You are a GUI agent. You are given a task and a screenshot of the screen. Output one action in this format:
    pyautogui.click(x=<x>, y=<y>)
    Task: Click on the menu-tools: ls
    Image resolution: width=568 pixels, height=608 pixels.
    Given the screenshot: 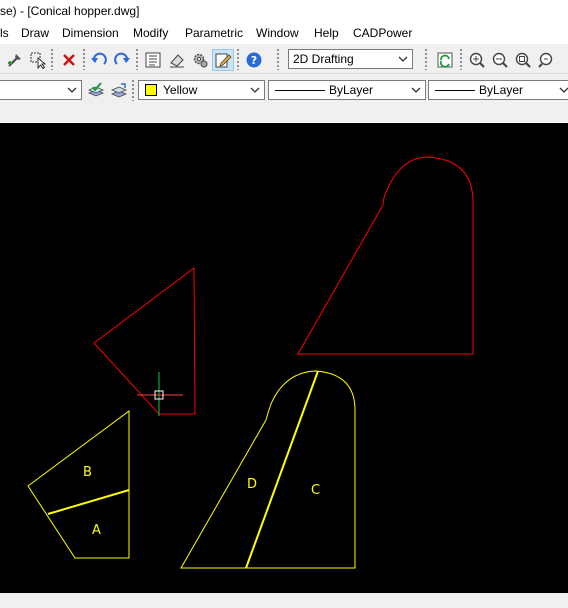 What is the action you would take?
    pyautogui.click(x=4, y=33)
    